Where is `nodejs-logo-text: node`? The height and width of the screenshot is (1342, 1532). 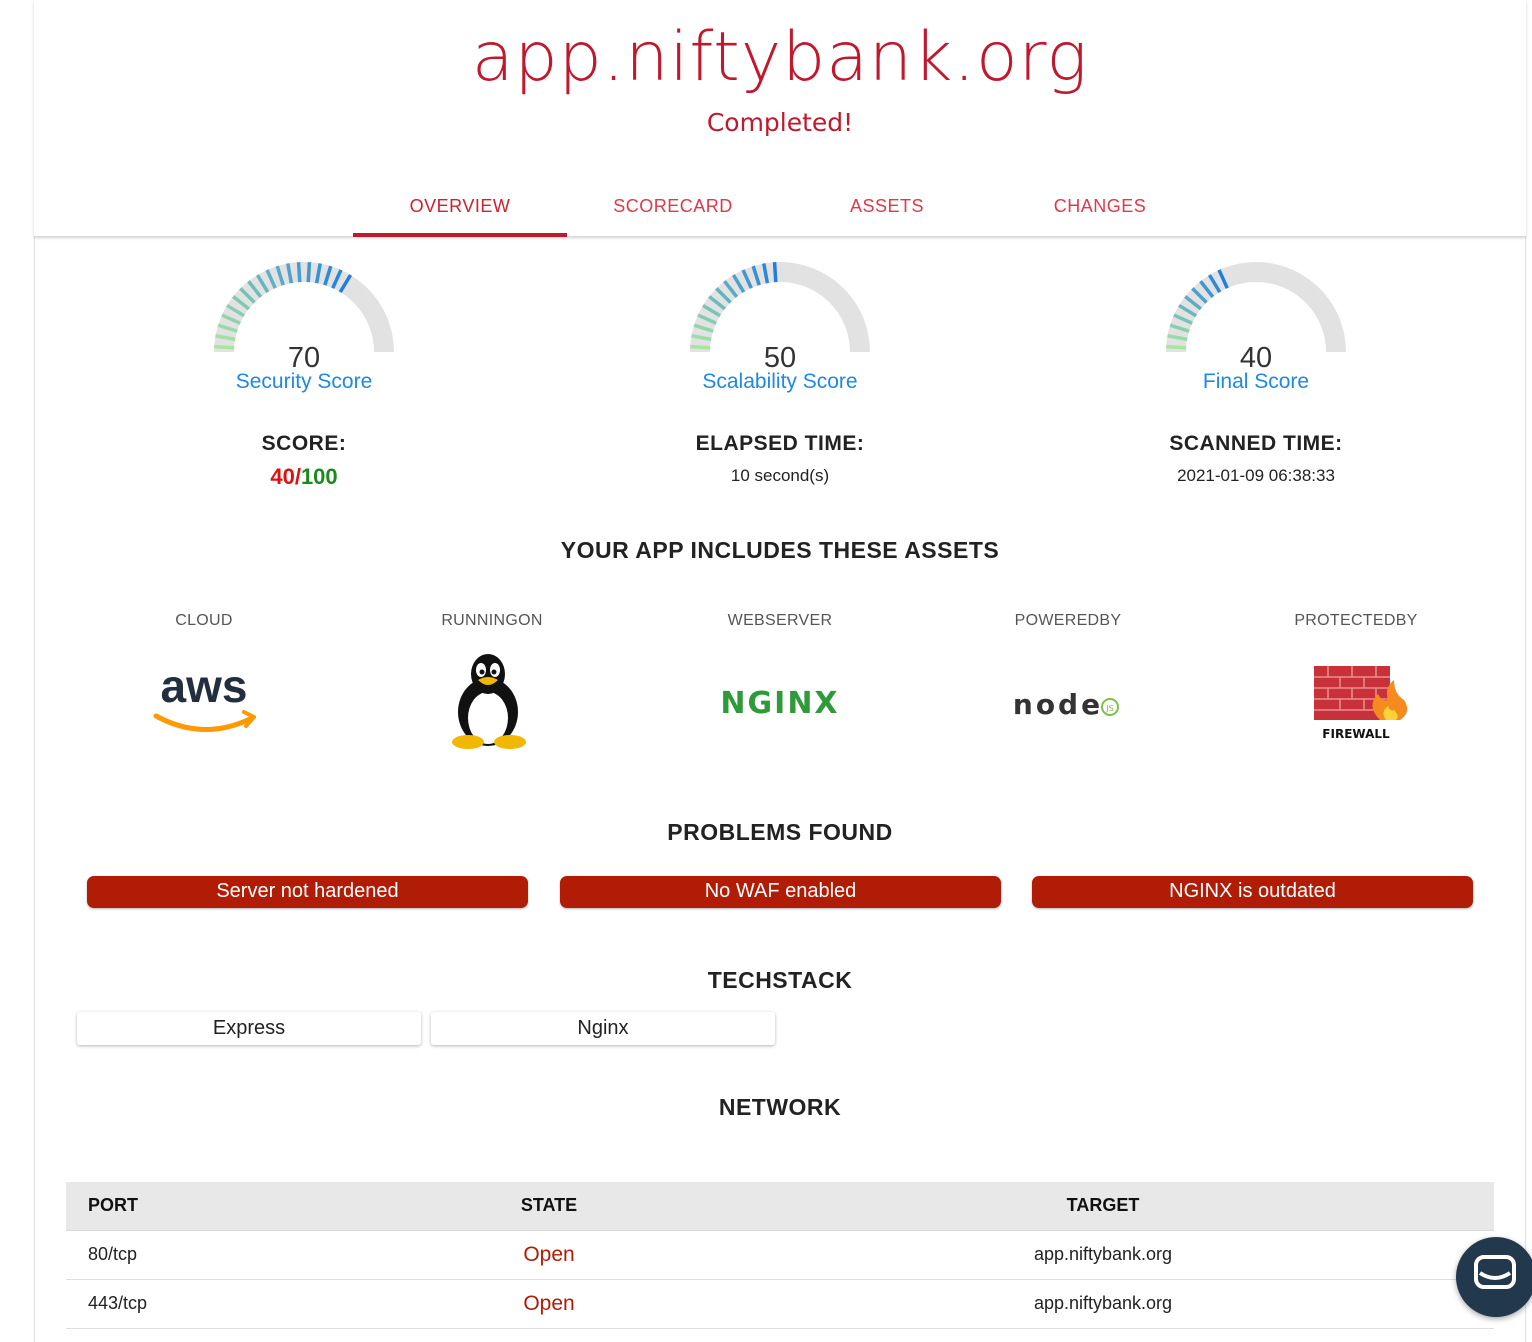
nodejs-logo-text: node is located at coordinates (1058, 704).